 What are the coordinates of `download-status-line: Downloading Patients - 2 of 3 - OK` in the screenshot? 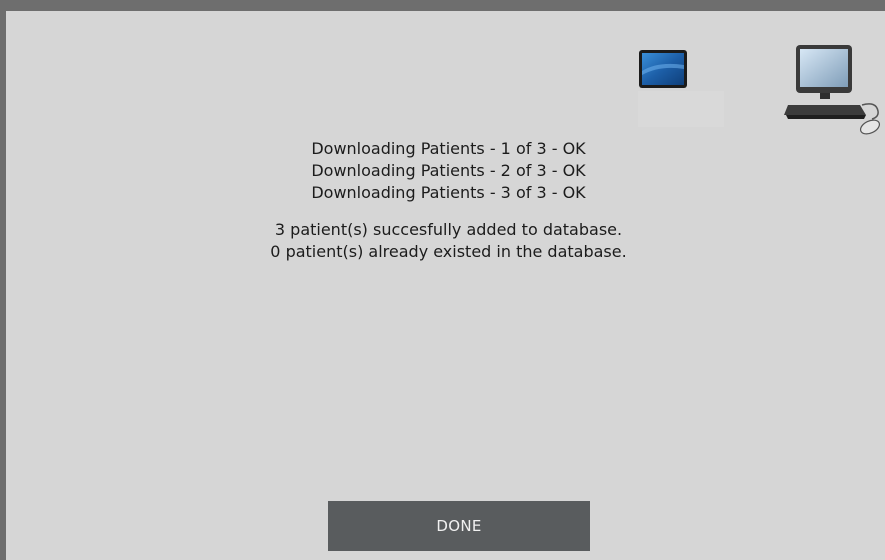 It's located at (448, 170).